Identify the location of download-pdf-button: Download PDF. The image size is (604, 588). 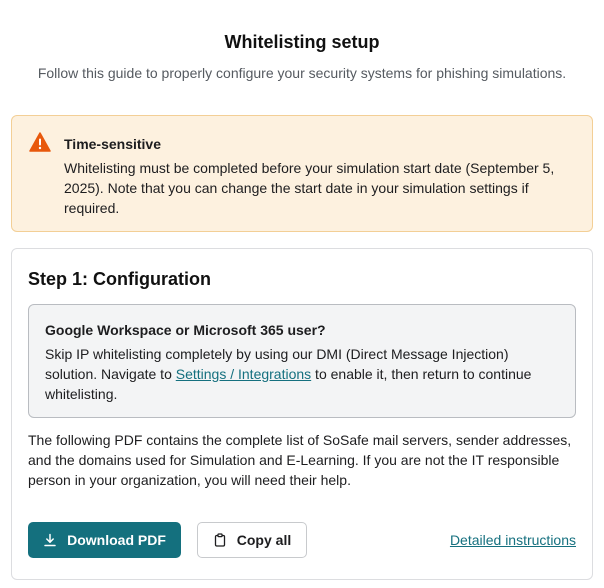
(104, 540).